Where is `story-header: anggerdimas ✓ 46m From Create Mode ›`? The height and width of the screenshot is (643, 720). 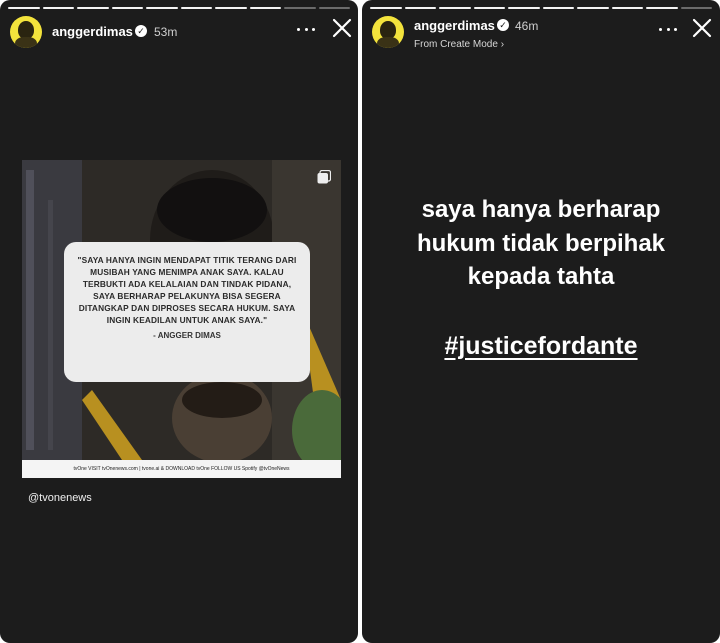
story-header: anggerdimas ✓ 46m From Create Mode › is located at coordinates (542, 33).